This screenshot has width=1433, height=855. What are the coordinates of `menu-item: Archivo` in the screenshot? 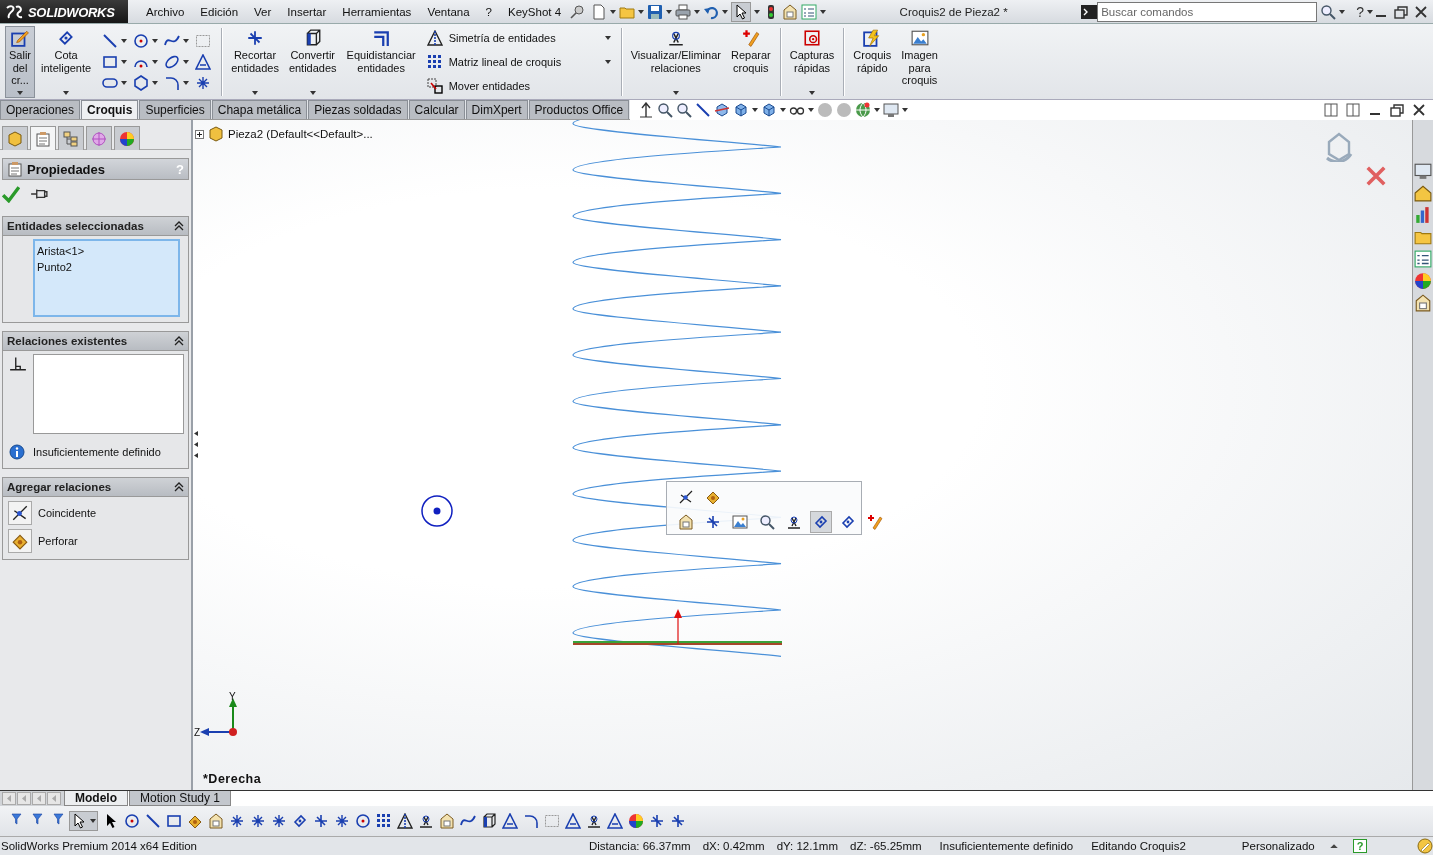 It's located at (165, 12).